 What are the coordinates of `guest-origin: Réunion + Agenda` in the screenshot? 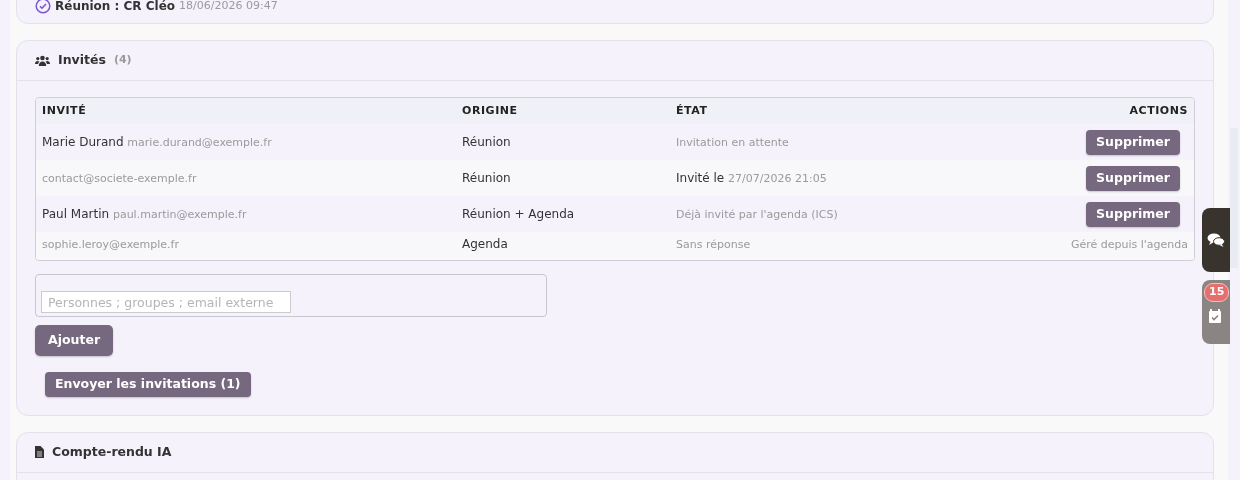 It's located at (518, 214).